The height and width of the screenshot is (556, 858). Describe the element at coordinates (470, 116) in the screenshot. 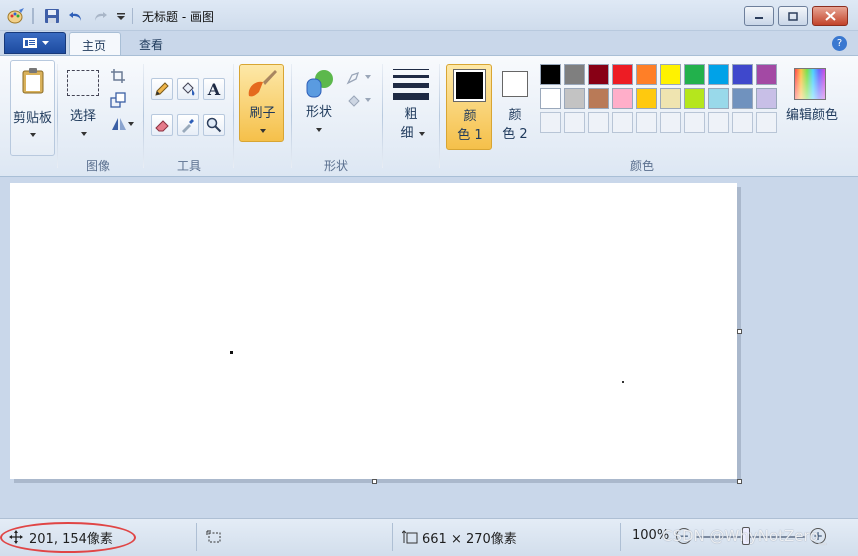

I see `color1-label-line1: 颜` at that location.